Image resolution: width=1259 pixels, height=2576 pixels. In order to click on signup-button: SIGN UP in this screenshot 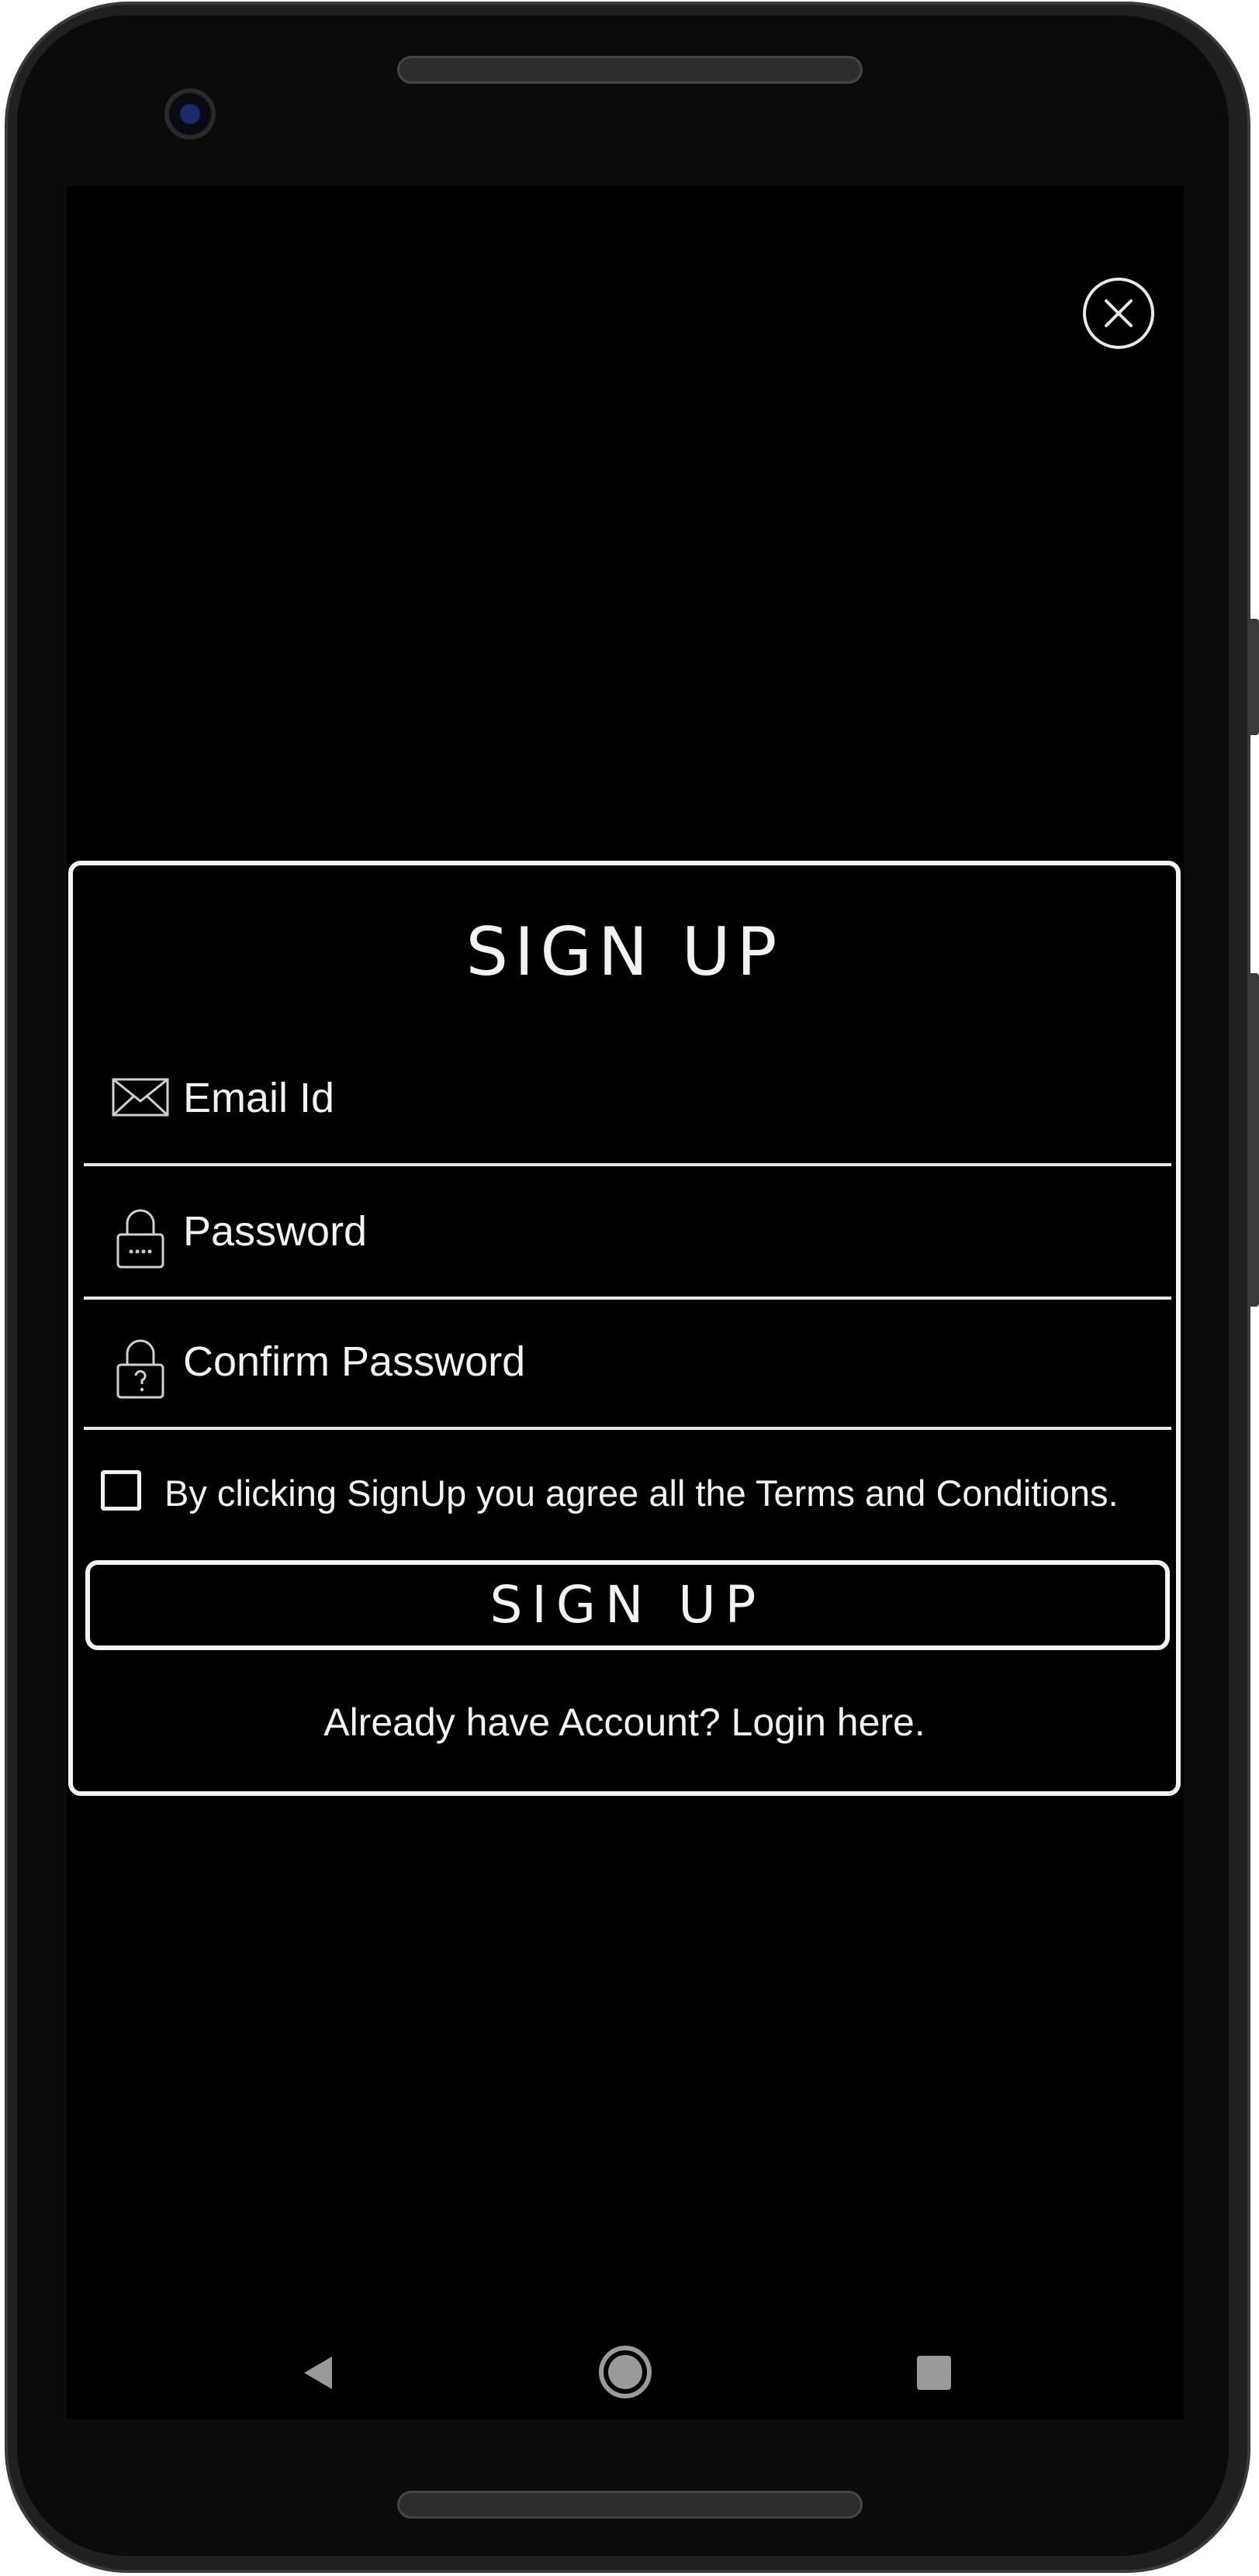, I will do `click(627, 1605)`.